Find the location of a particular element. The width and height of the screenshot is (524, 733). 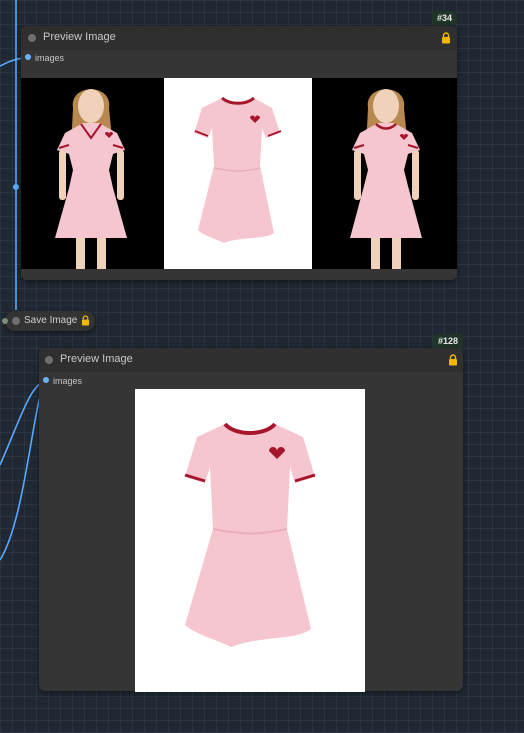

preview-image-dress-flat is located at coordinates (238, 173).